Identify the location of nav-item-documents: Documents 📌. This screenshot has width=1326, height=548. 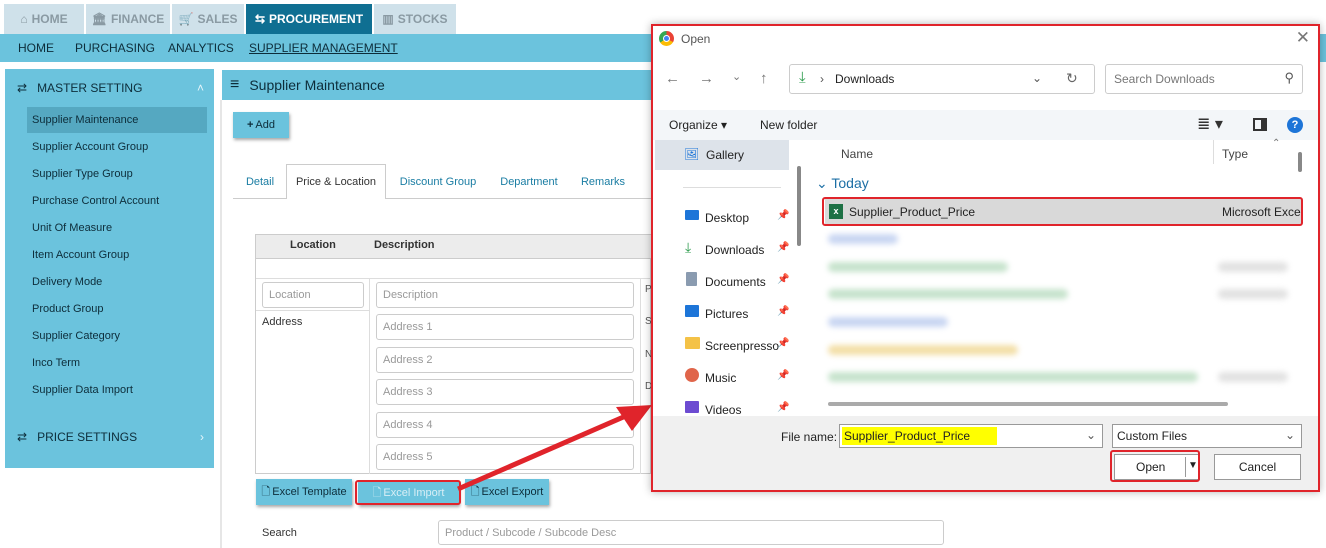
(723, 282).